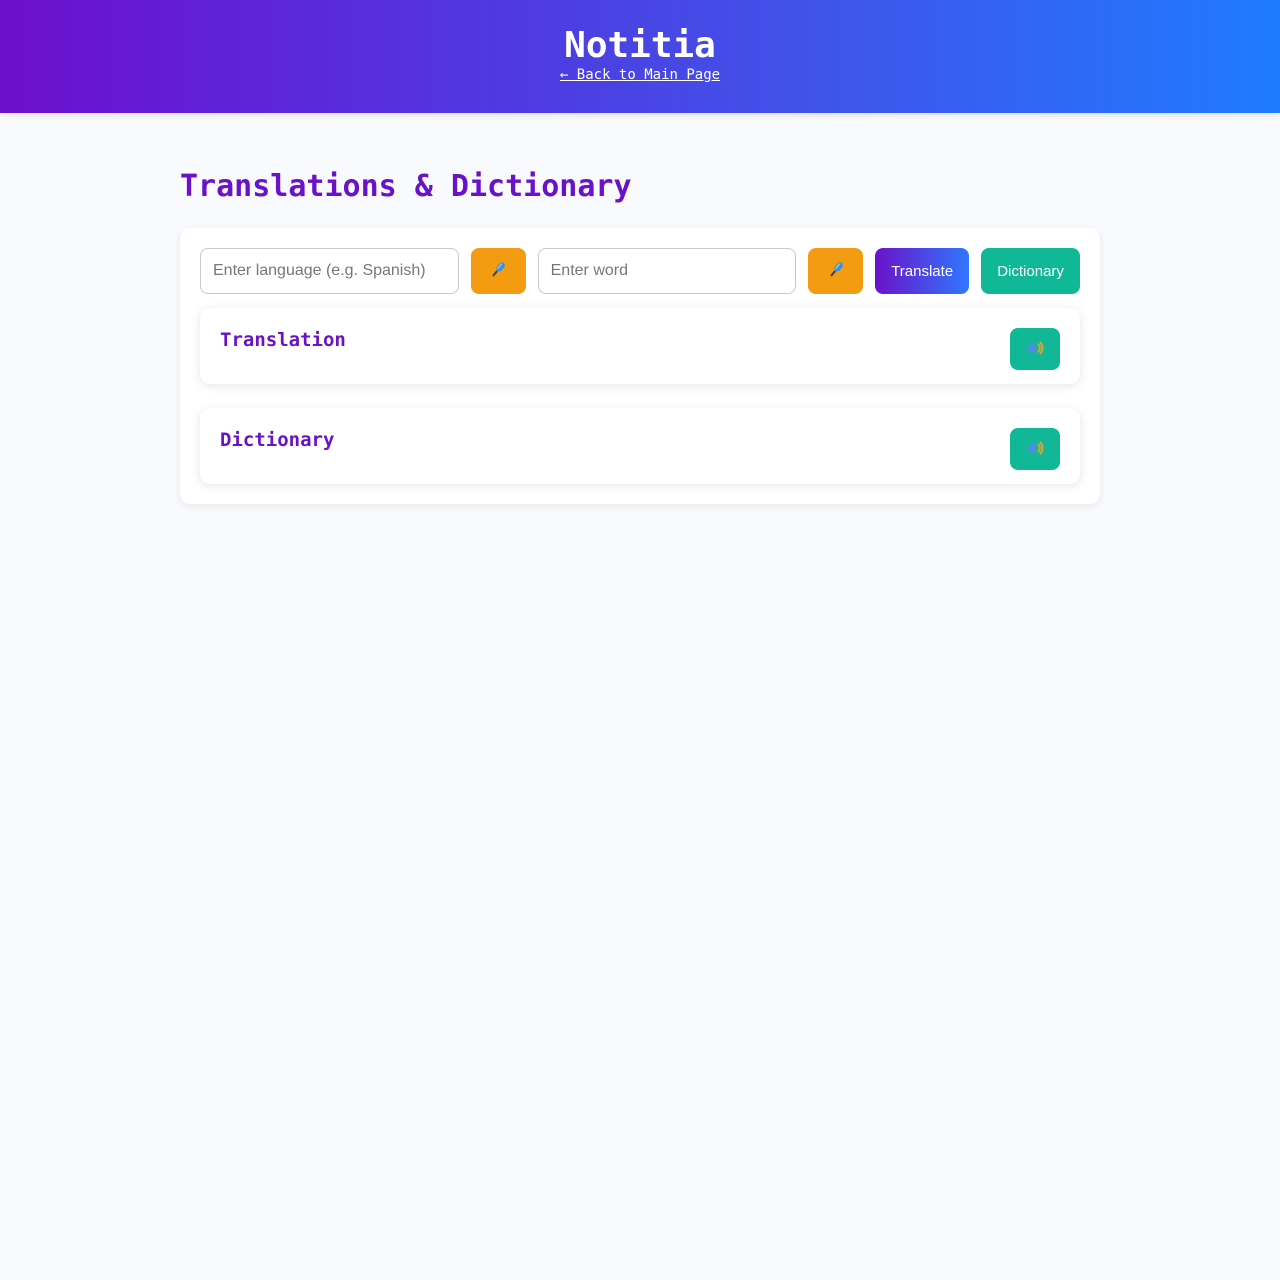 The width and height of the screenshot is (1280, 1280). What do you see at coordinates (406, 186) in the screenshot?
I see `page-title: Translations & Dictionary` at bounding box center [406, 186].